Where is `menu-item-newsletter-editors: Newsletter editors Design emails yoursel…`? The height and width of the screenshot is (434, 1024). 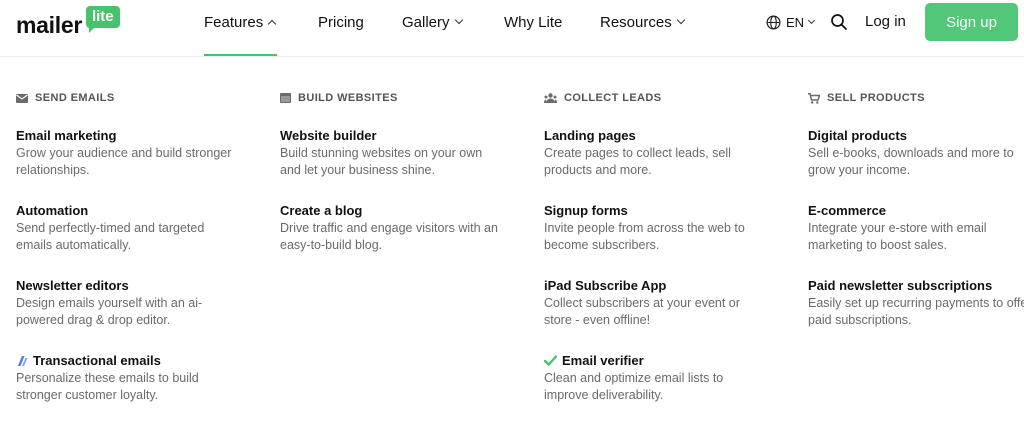
menu-item-newsletter-editors: Newsletter editors Design emails yoursel… is located at coordinates (136, 314).